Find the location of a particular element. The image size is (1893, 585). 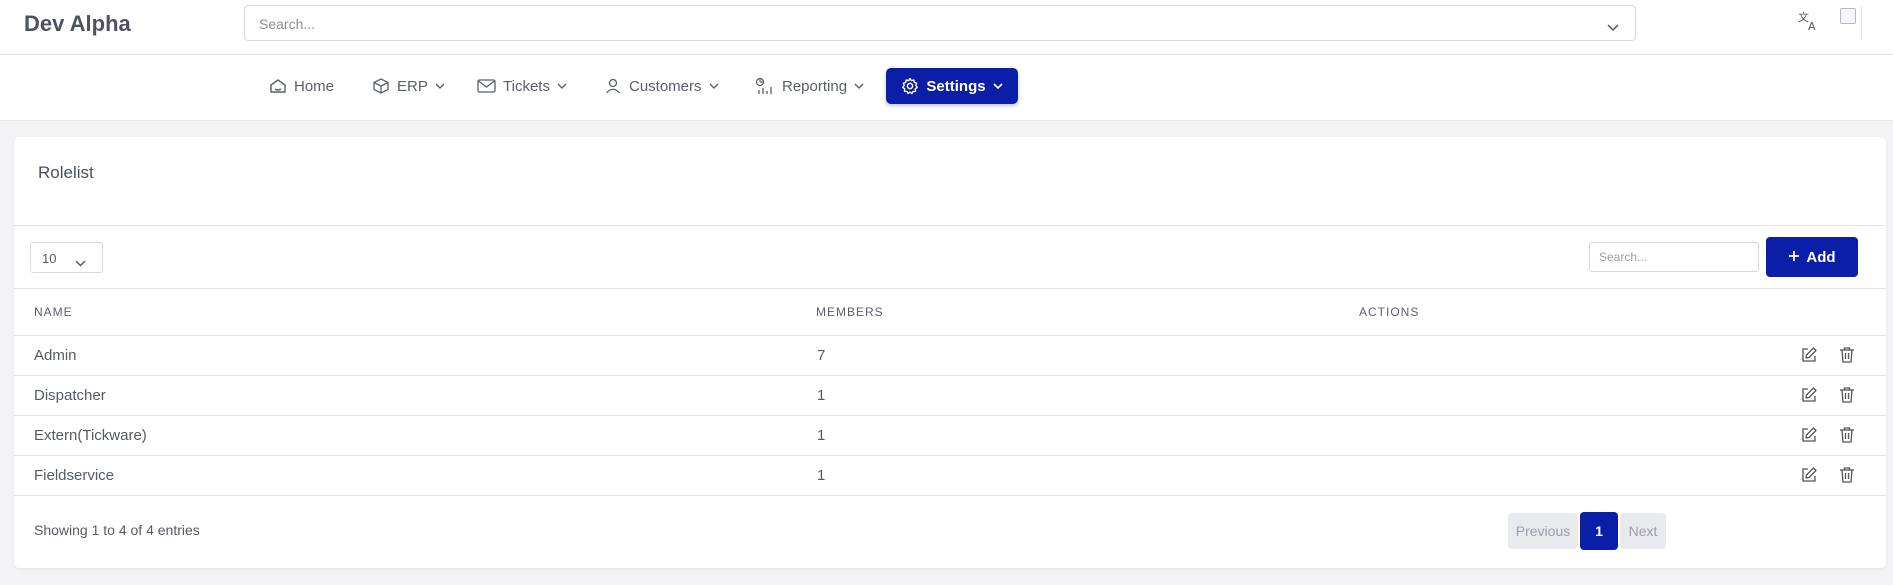

nav-item-tickets: Tickets is located at coordinates (522, 86).